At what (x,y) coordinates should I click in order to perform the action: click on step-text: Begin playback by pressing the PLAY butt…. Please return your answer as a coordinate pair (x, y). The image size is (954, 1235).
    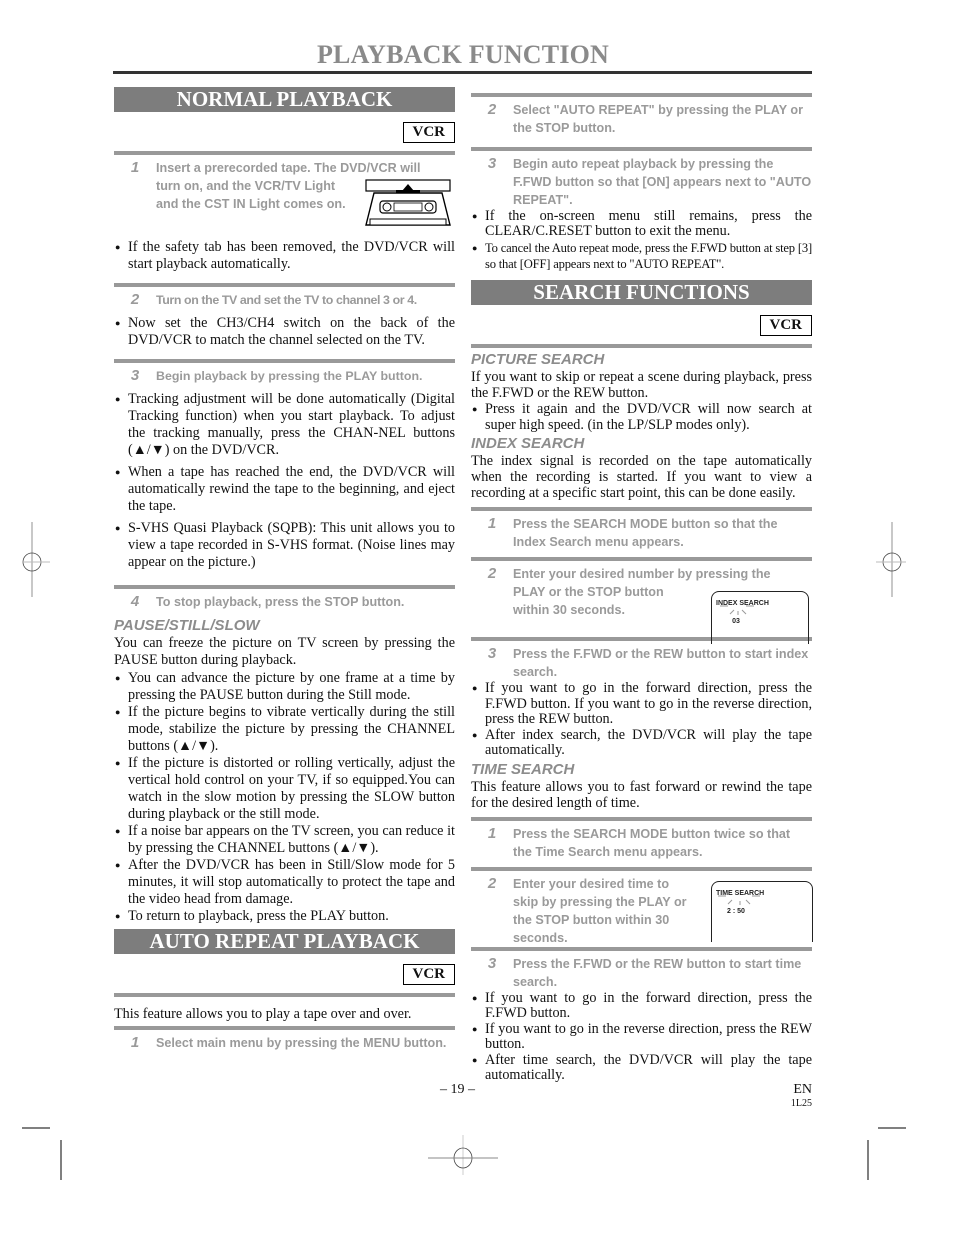
    Looking at the image, I should click on (289, 376).